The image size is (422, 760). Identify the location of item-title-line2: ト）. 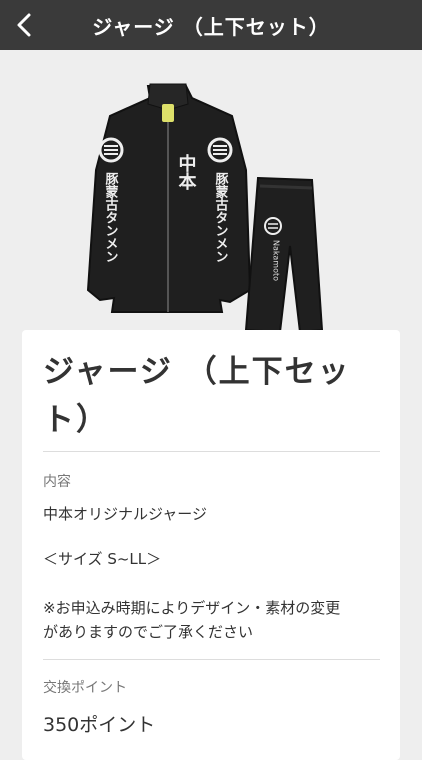
(76, 420).